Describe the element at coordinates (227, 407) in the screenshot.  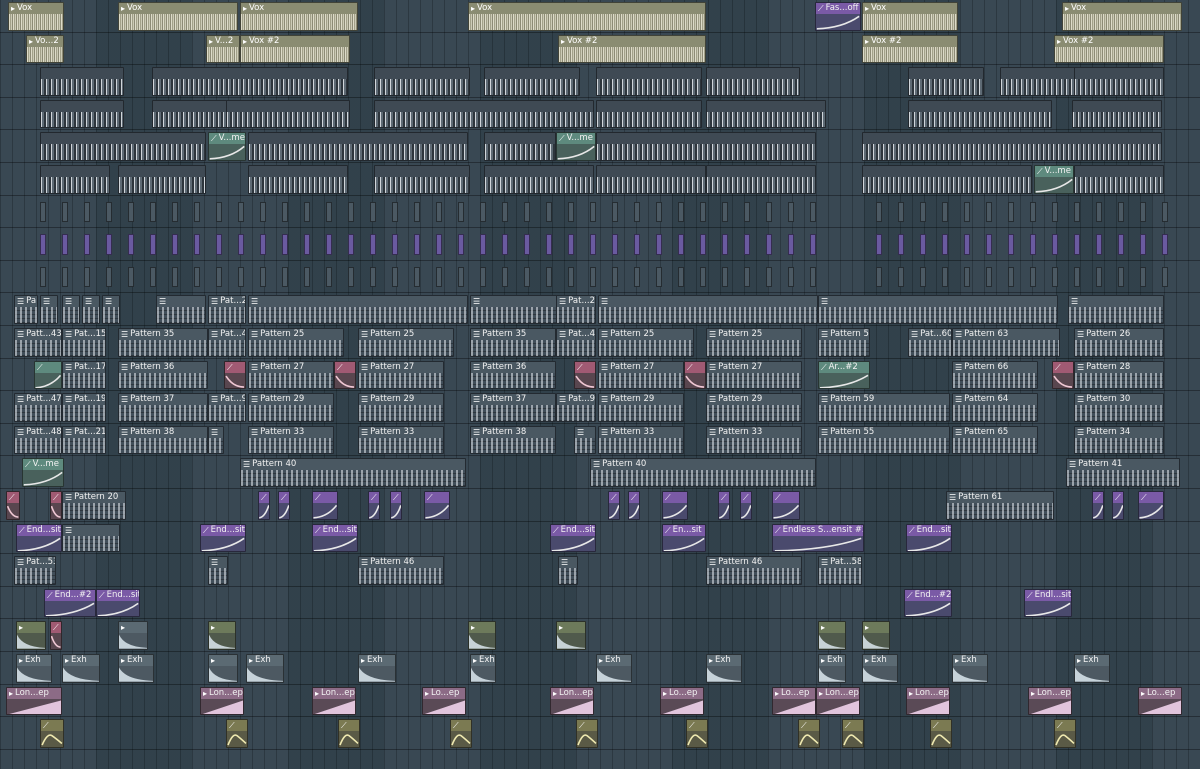
I see `pattern-clip: ☰ Pat...9` at that location.